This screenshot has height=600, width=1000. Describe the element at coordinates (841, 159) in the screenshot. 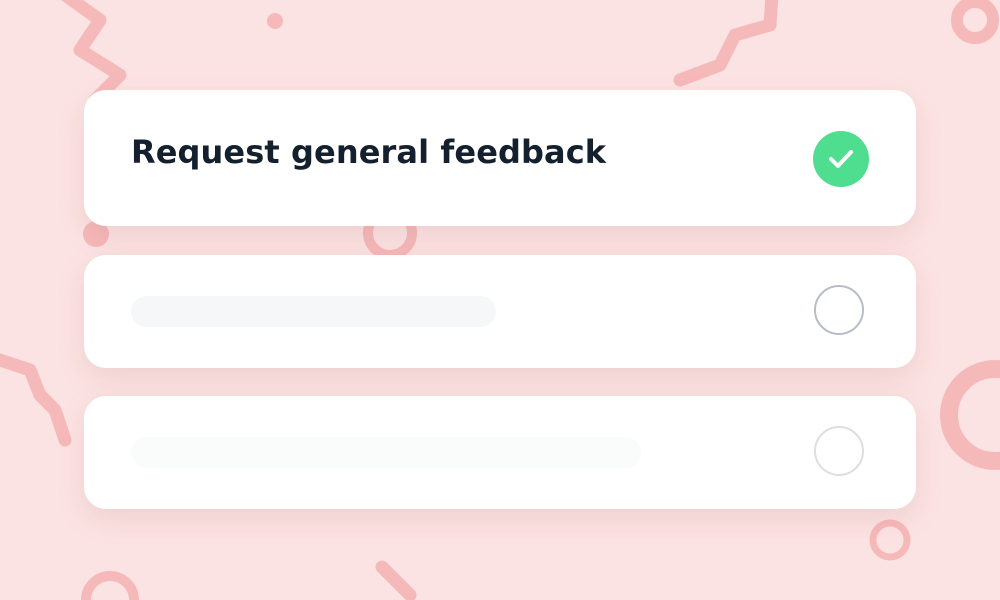

I see `check-icon` at that location.